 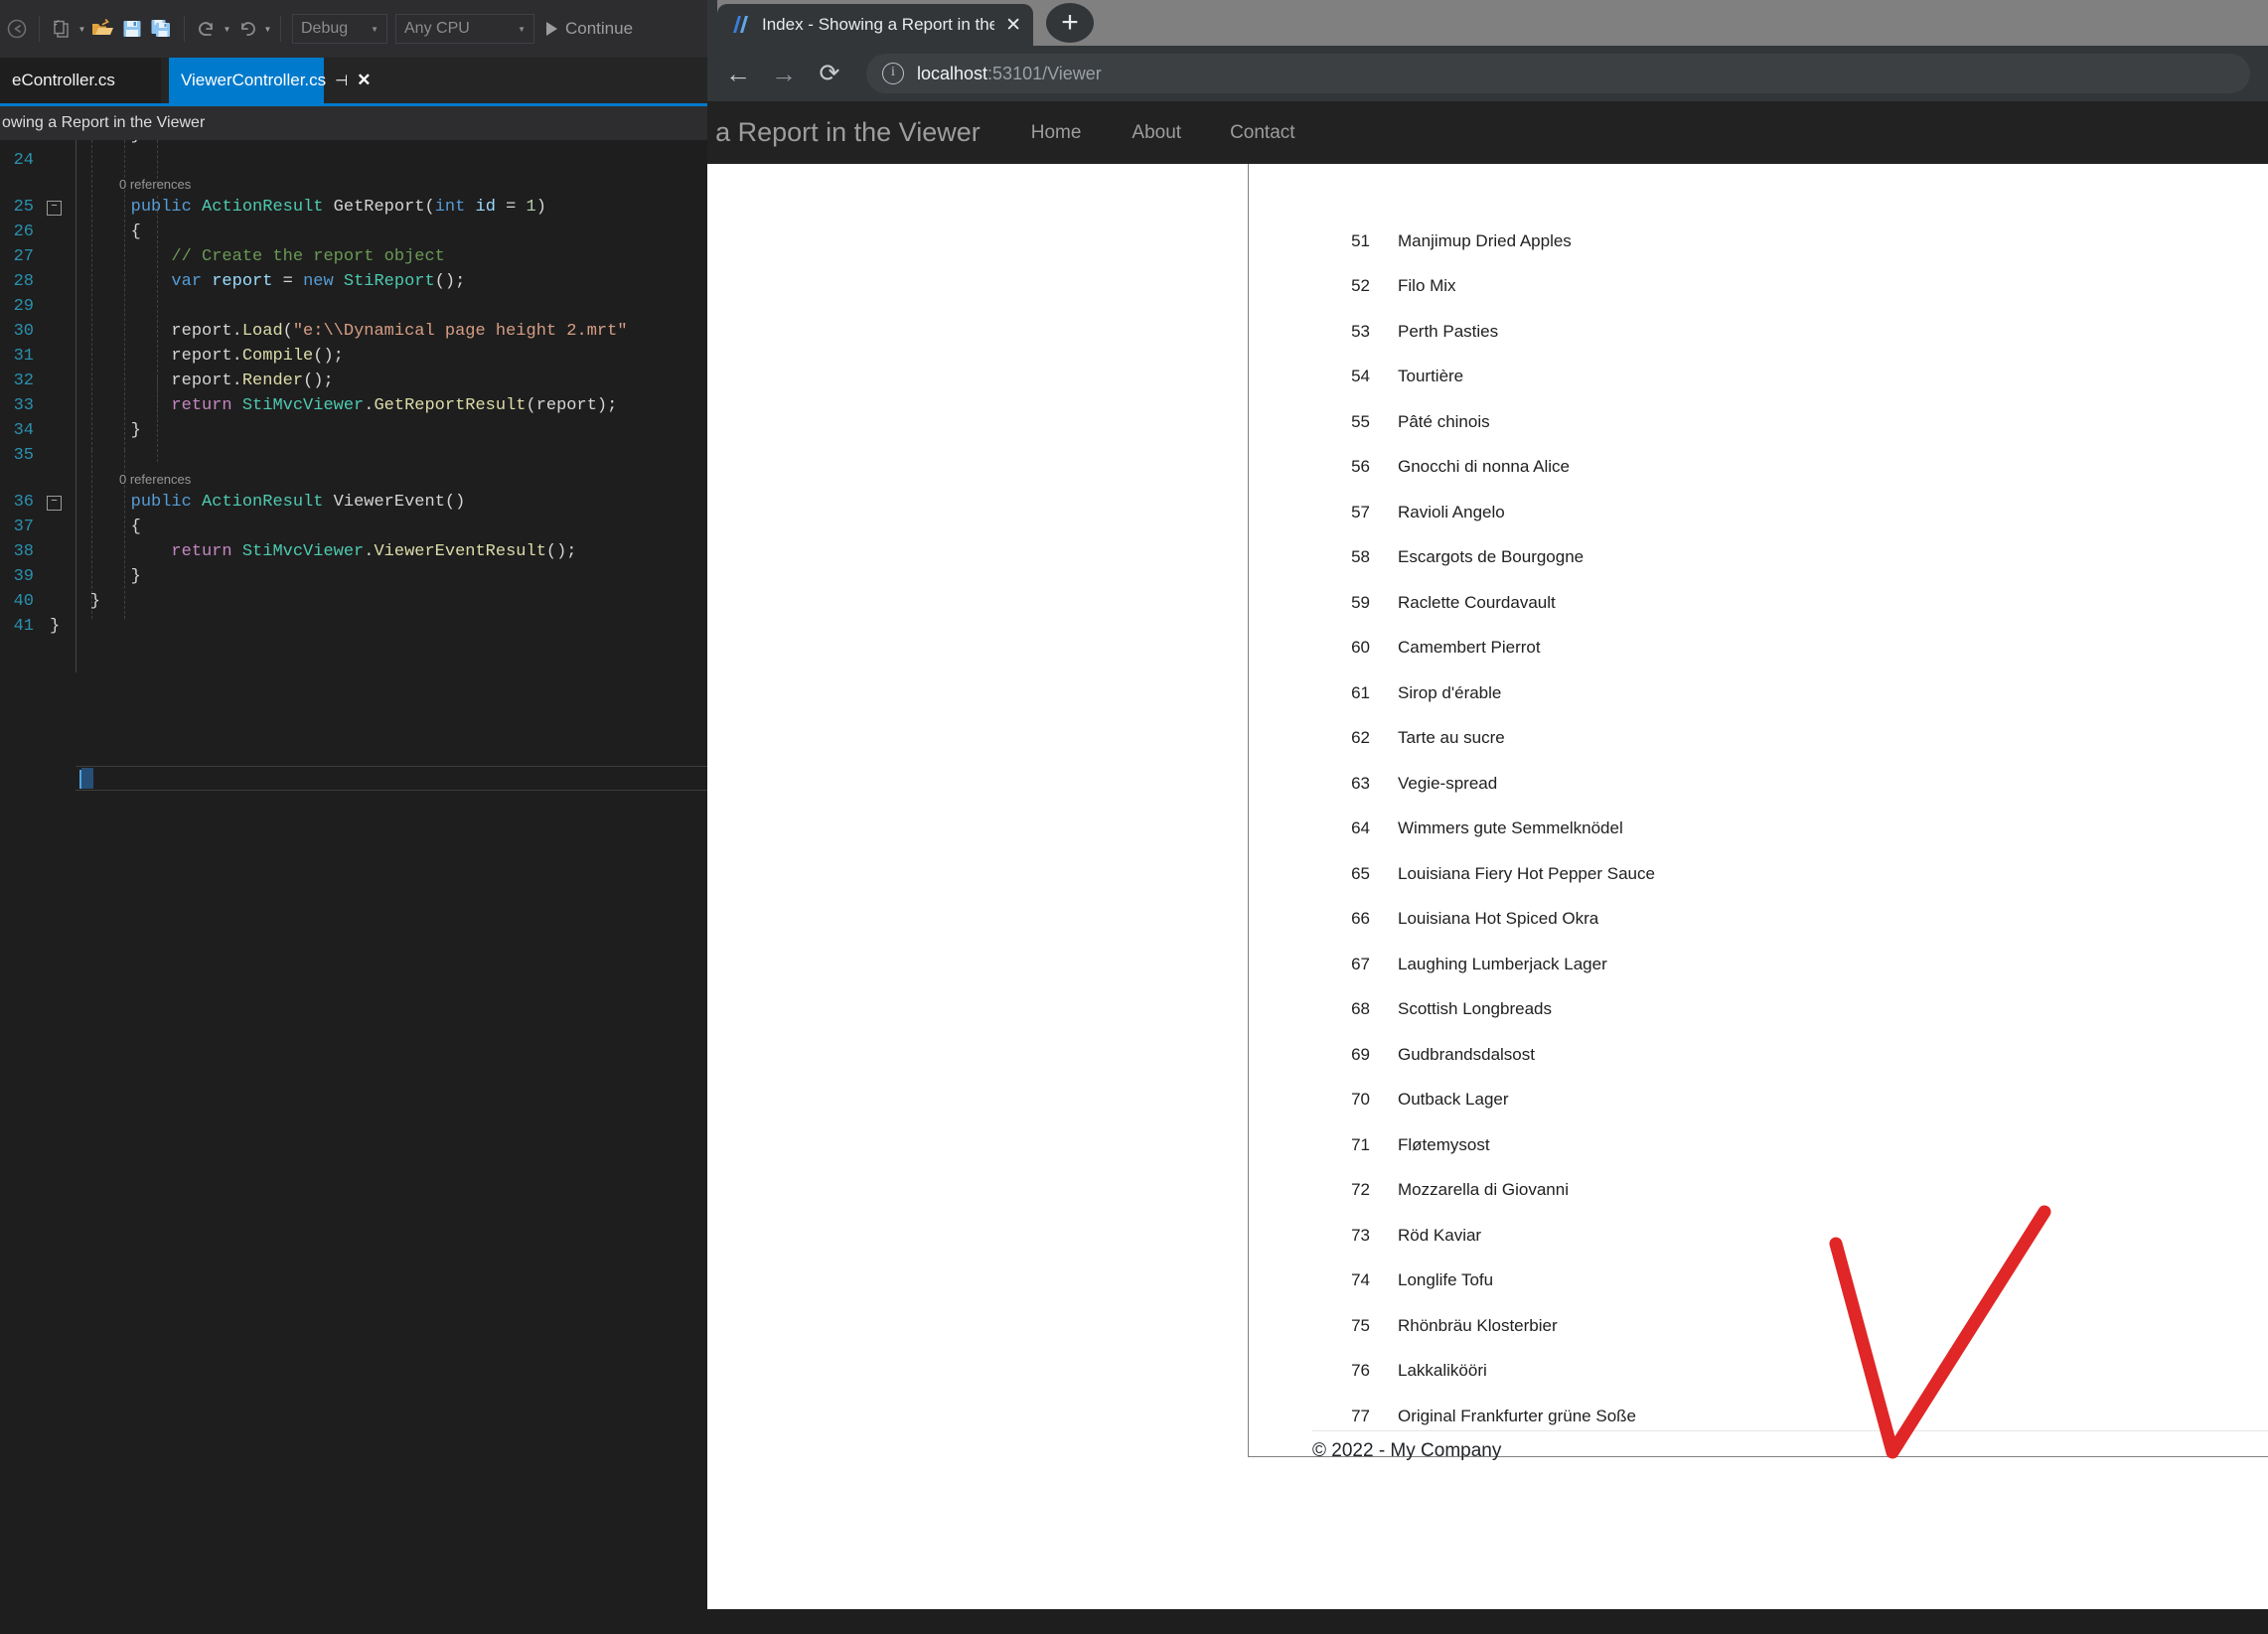 What do you see at coordinates (1483, 1190) in the screenshot?
I see `row-product-name: Mozzarella di Giovanni` at bounding box center [1483, 1190].